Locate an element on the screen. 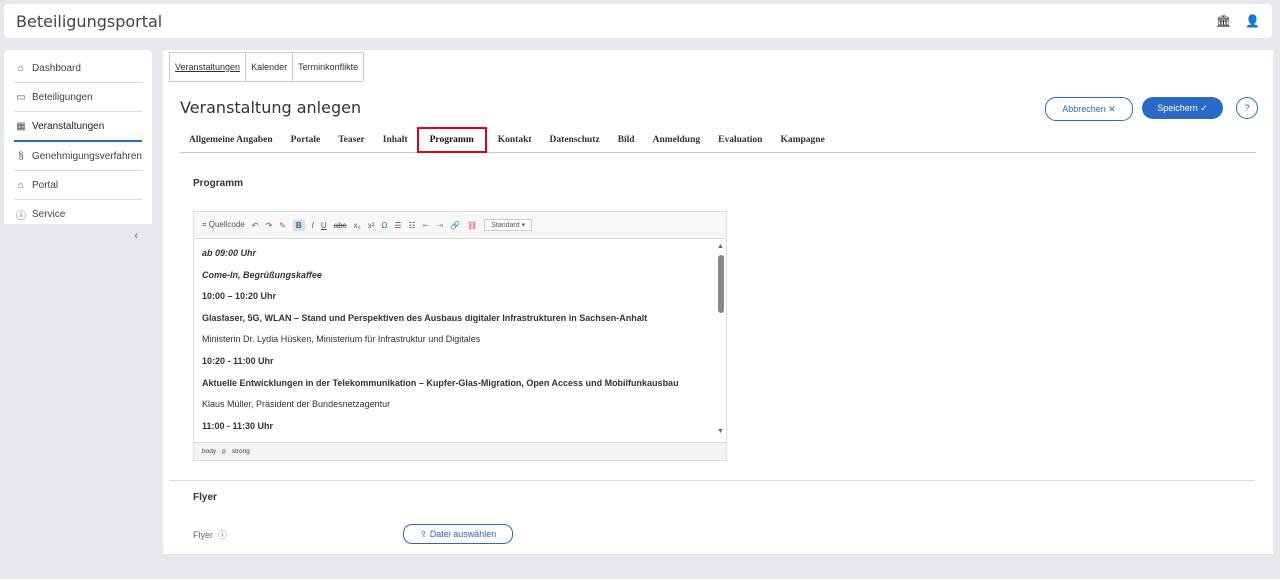  chat-icon: ▭ is located at coordinates (21, 97).